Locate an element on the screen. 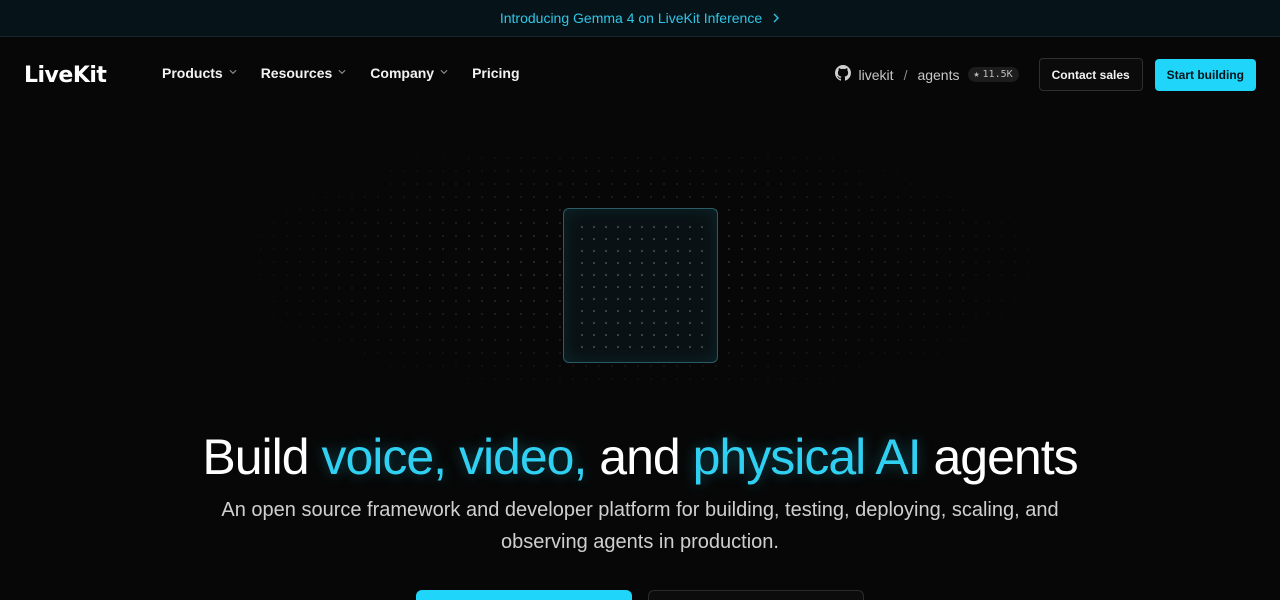  logo-text: LiveKit is located at coordinates (65, 75).